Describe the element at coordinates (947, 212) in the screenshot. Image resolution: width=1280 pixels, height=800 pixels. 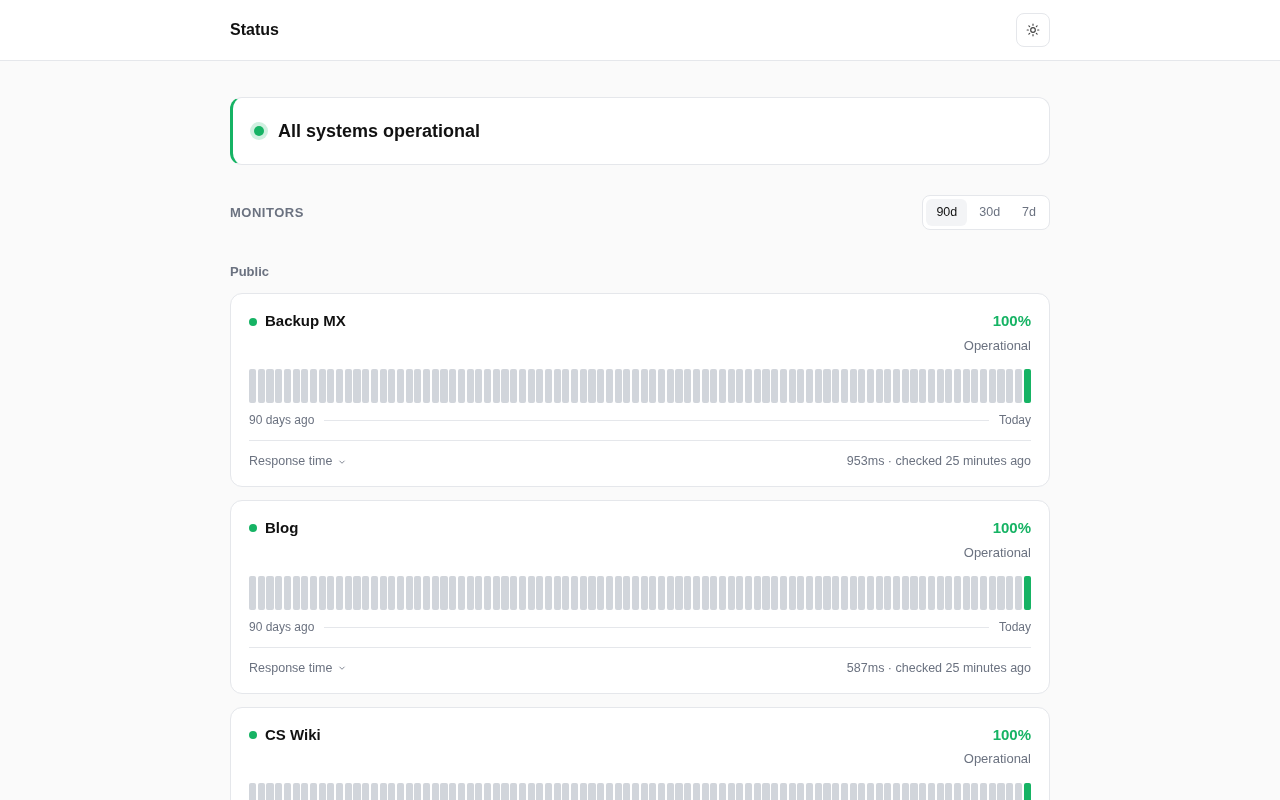
I see `range-tab: 90d` at that location.